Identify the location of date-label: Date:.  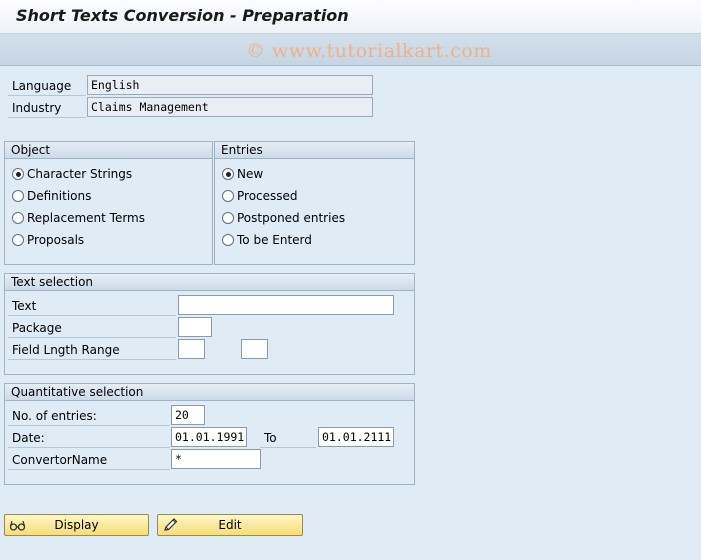
(28, 438).